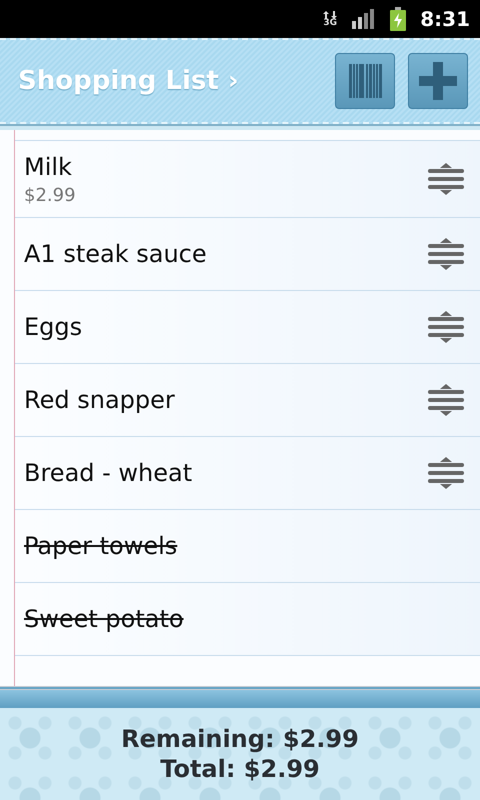  What do you see at coordinates (330, 14) in the screenshot?
I see `data-arrows-icon` at bounding box center [330, 14].